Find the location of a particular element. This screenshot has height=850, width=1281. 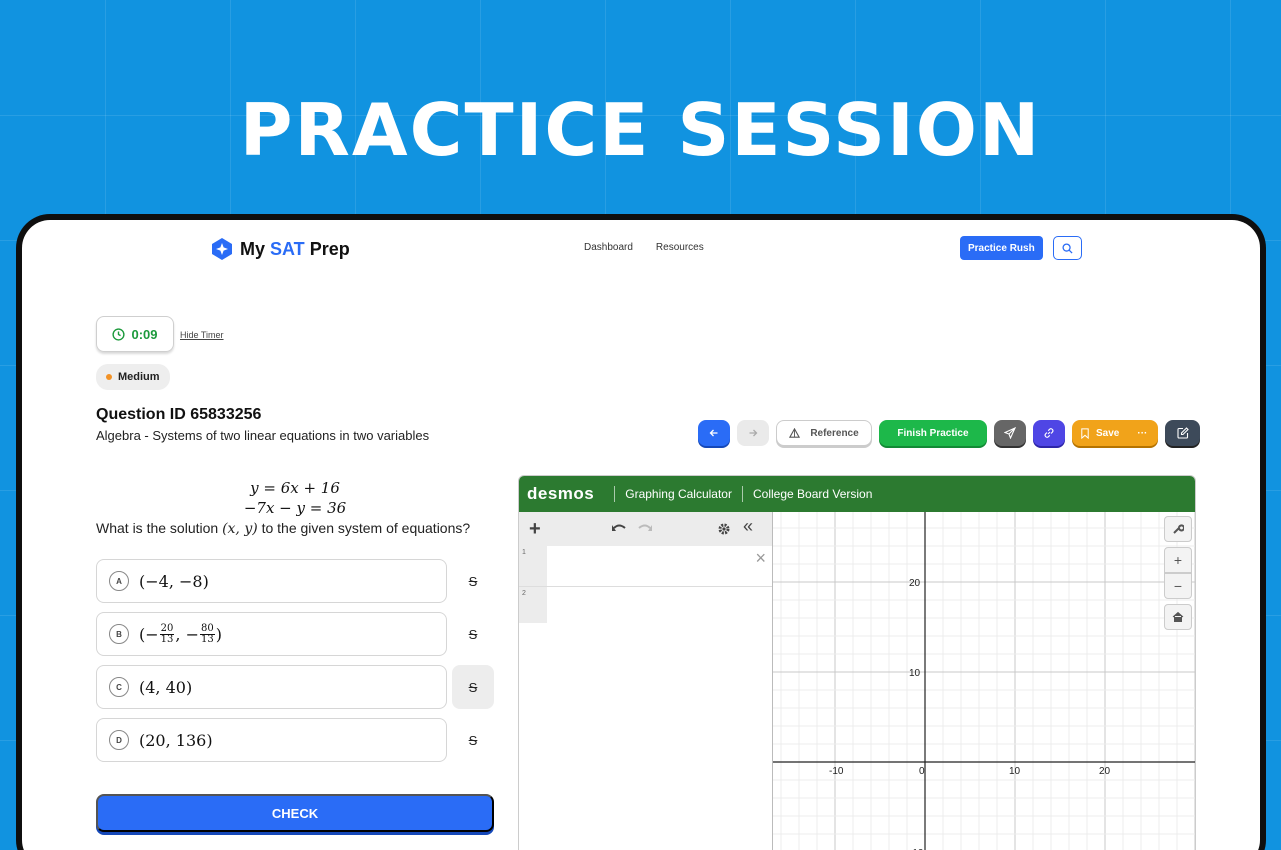

site-logo: My SAT Prep is located at coordinates (280, 249).